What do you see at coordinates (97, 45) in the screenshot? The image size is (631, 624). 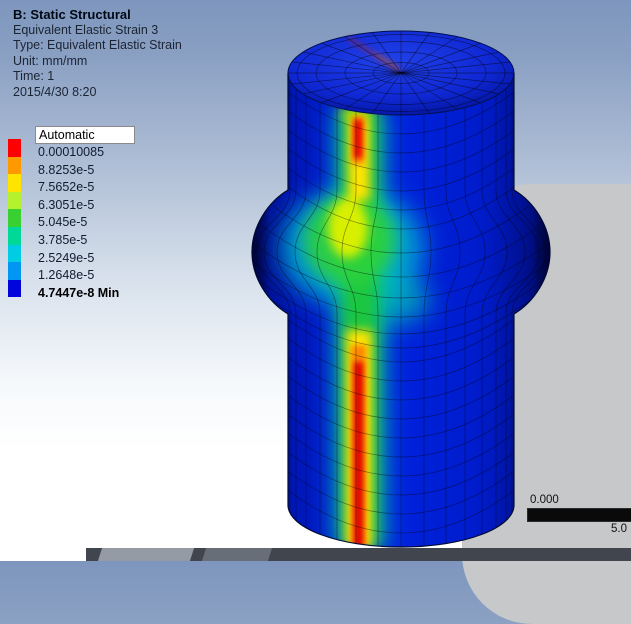 I see `result-type: Type: Equivalent Elastic Strain` at bounding box center [97, 45].